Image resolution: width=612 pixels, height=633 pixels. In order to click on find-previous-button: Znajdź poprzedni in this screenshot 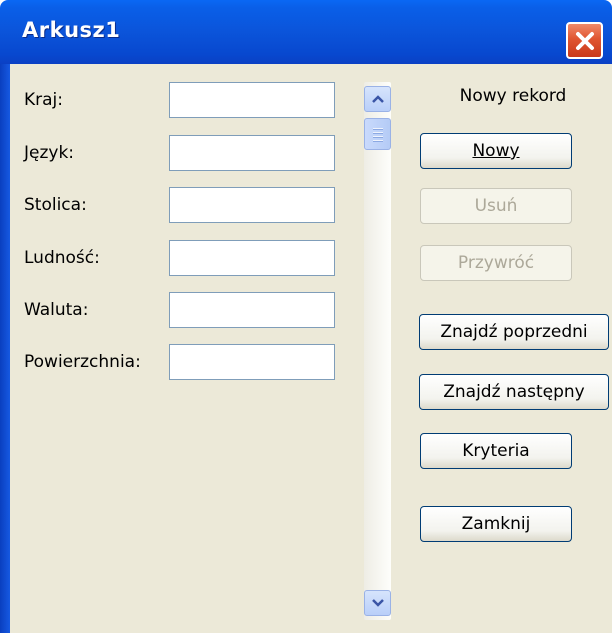, I will do `click(514, 332)`.